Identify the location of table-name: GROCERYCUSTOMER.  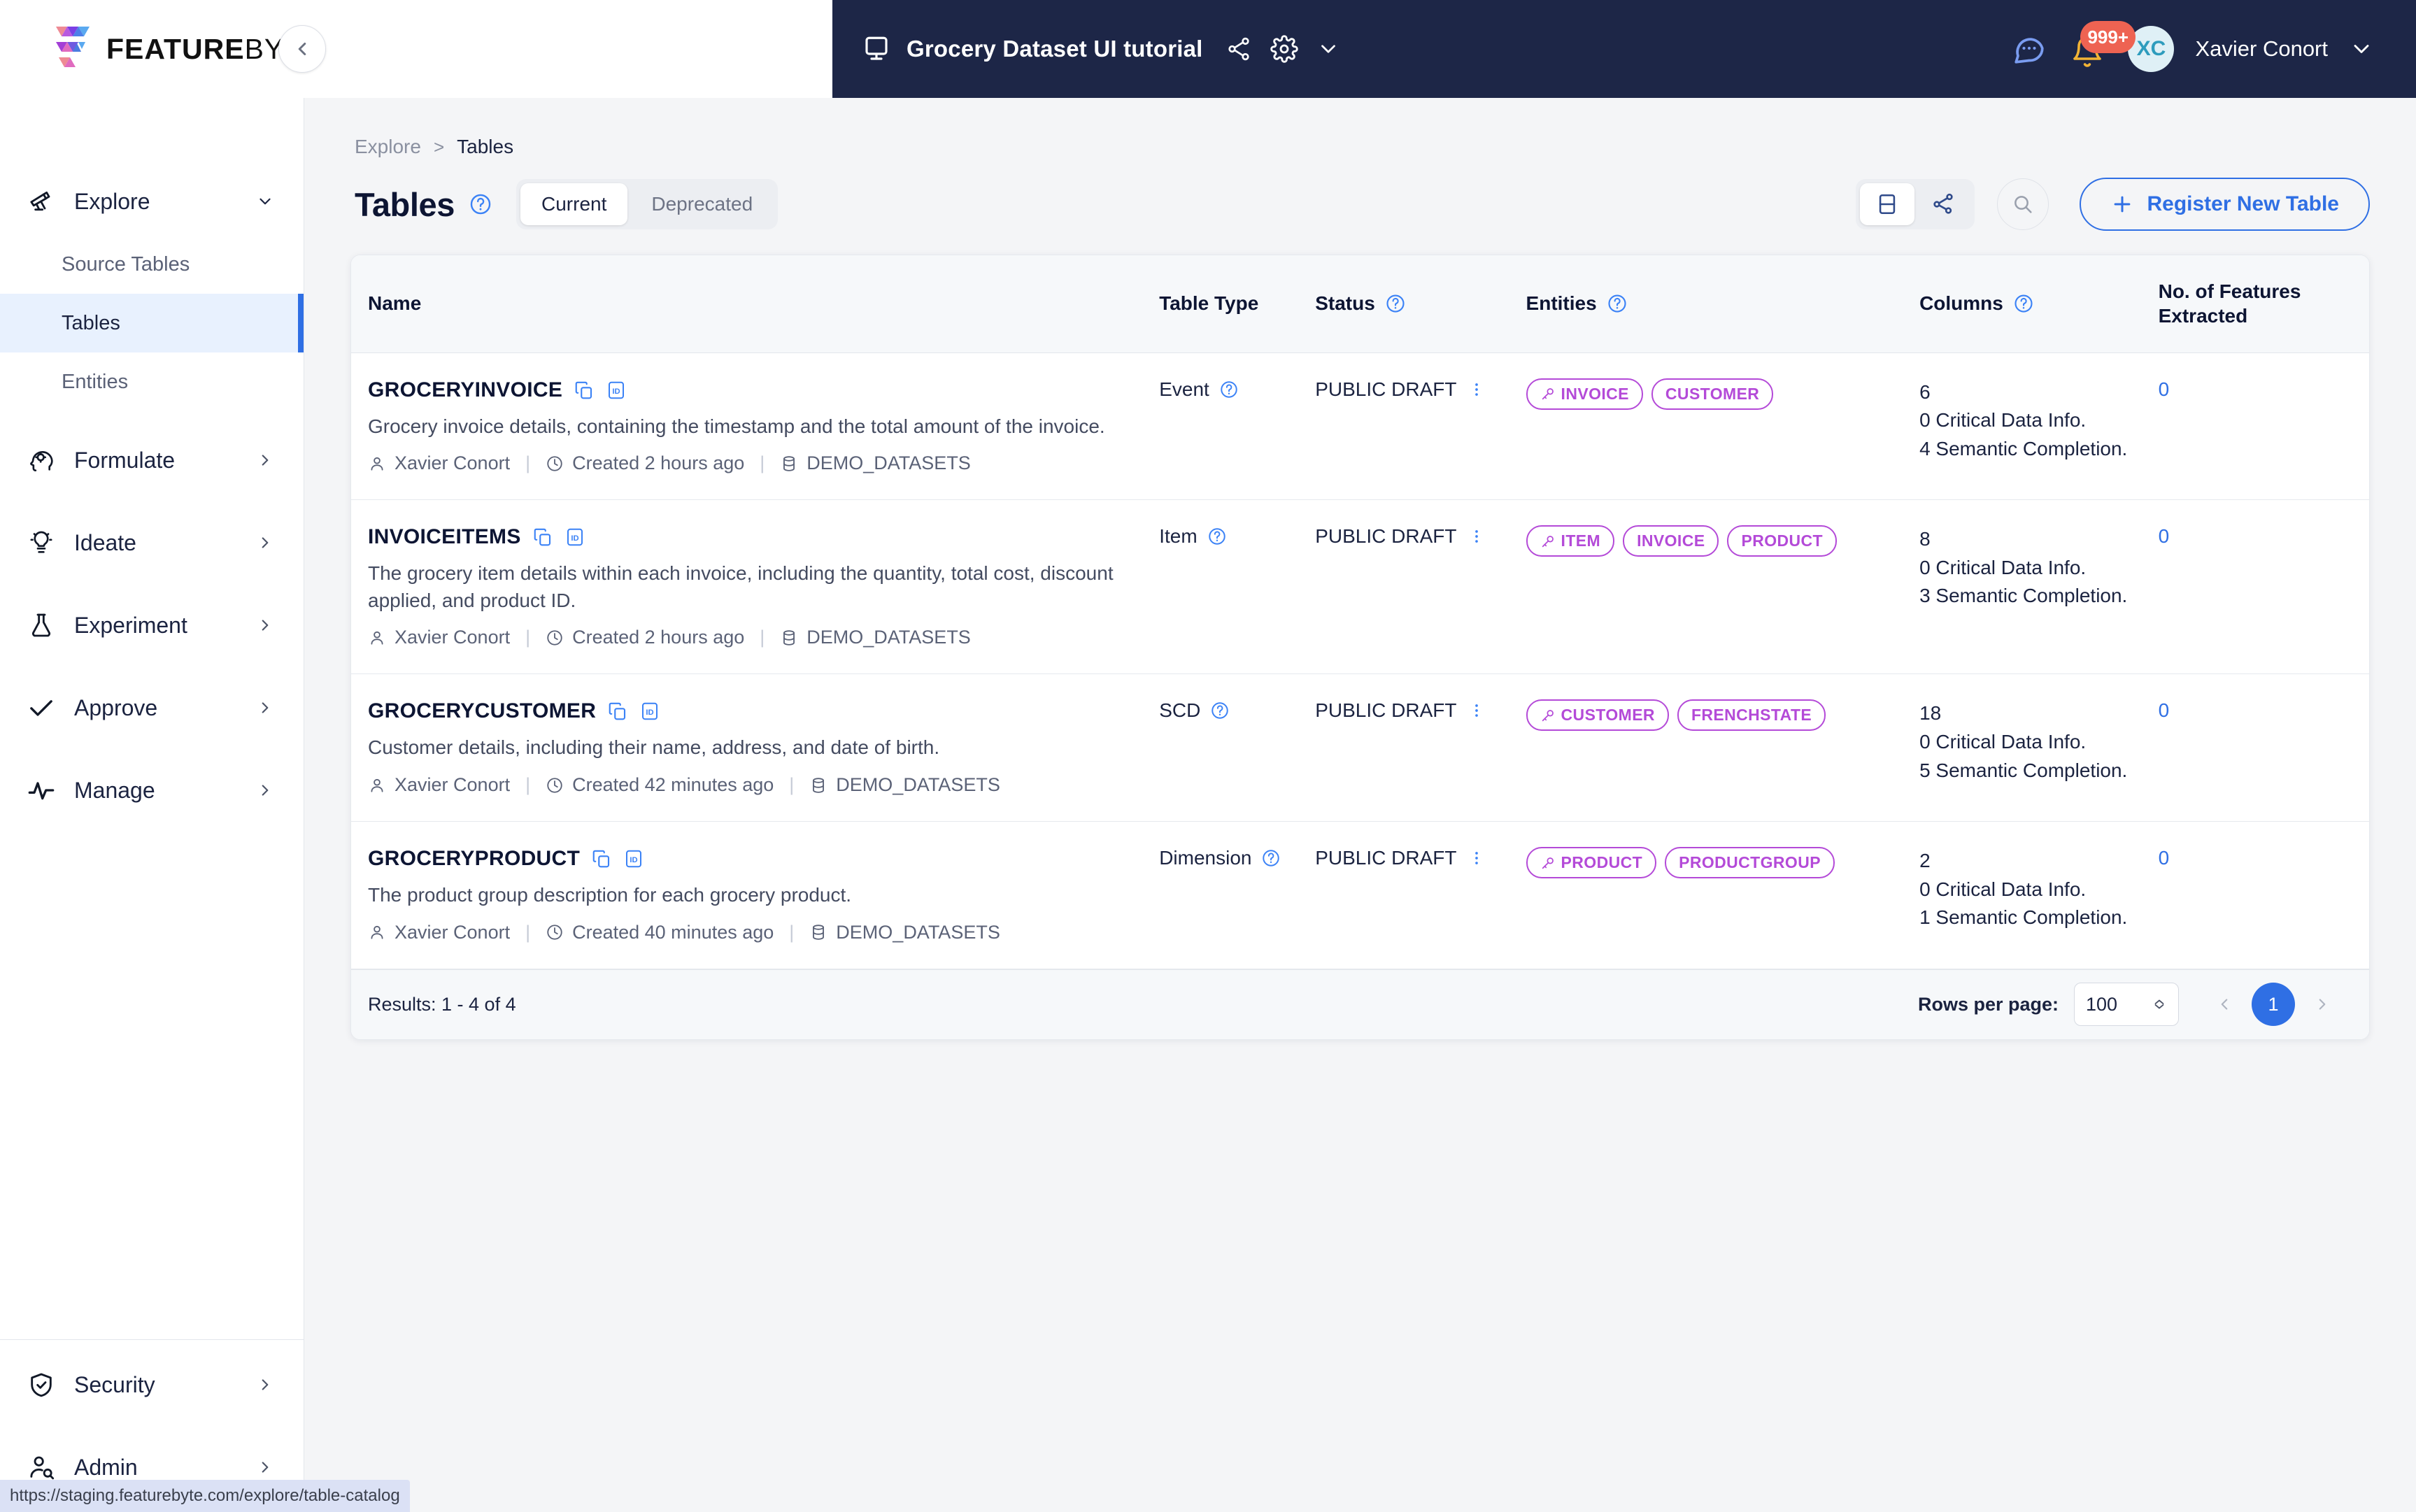
(482, 711).